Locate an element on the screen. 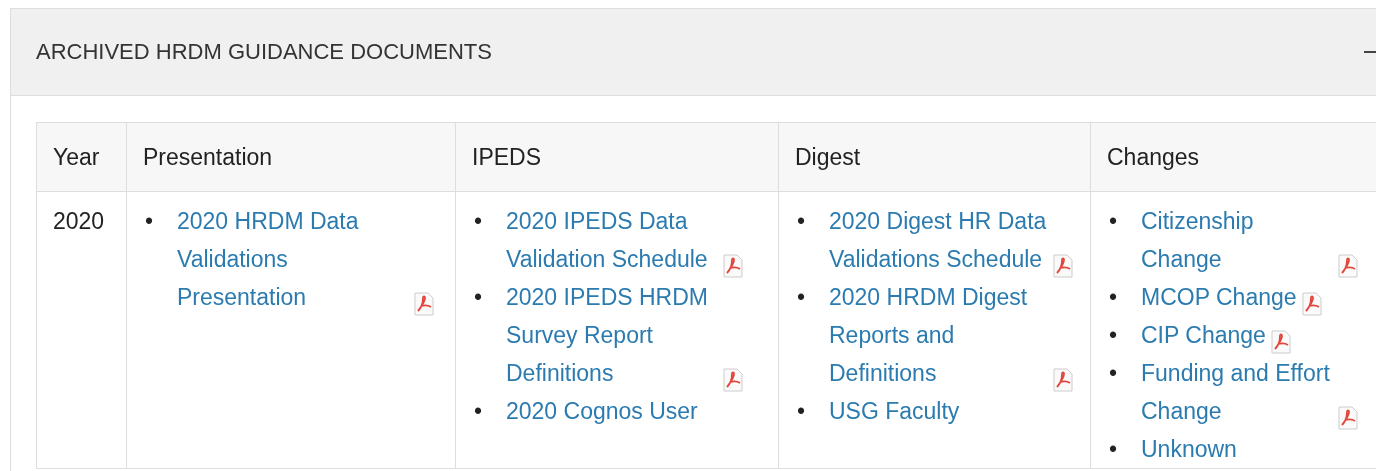  document-link: 2020 Cognos User is located at coordinates (602, 411).